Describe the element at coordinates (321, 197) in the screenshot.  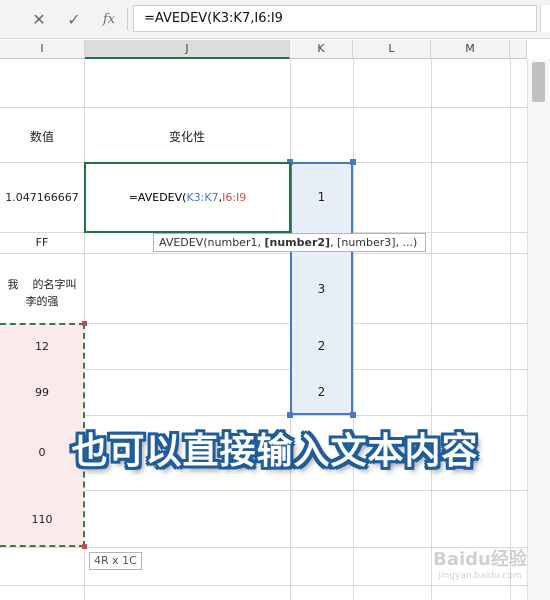
I see `cell-k-value: 1` at that location.